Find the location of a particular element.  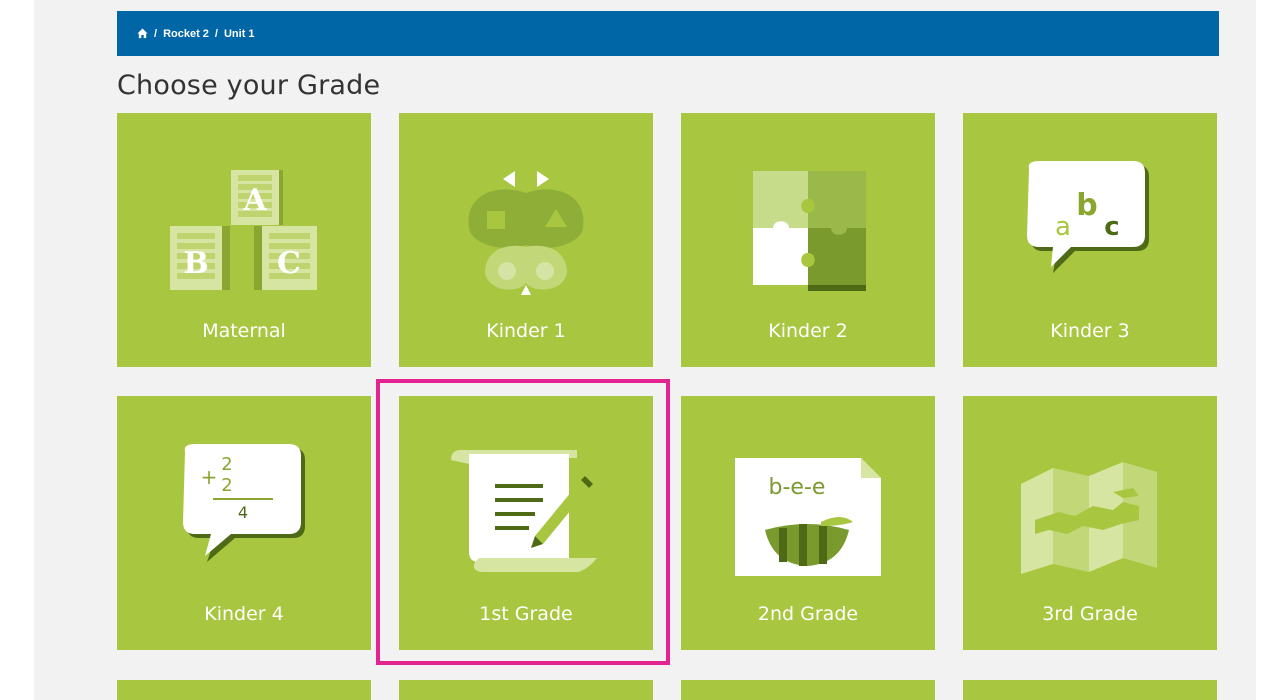

grade-tile-kinder-4: + 2 2 4 Kinder 4 is located at coordinates (244, 523).